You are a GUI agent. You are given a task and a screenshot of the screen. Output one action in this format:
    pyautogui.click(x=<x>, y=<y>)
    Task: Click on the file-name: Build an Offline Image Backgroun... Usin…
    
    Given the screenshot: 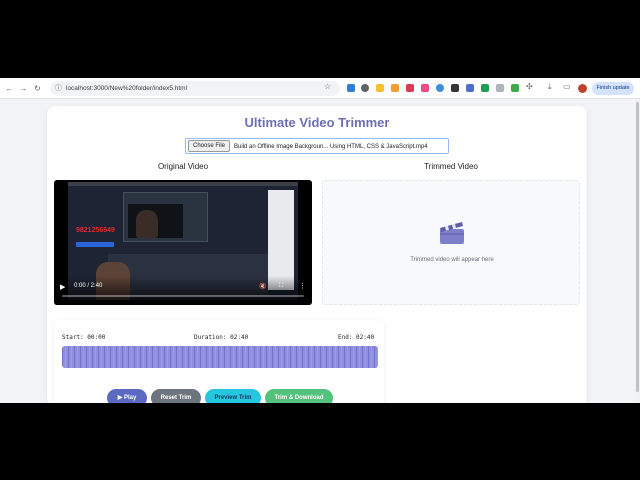 What is the action you would take?
    pyautogui.click(x=331, y=147)
    